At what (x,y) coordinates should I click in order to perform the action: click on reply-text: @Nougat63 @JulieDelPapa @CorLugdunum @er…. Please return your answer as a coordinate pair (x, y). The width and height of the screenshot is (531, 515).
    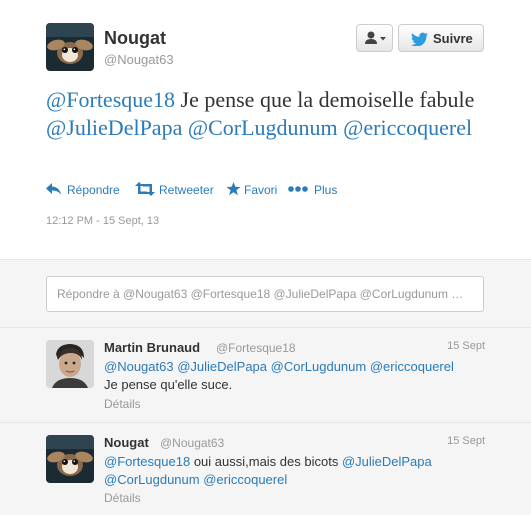
    Looking at the image, I should click on (299, 376).